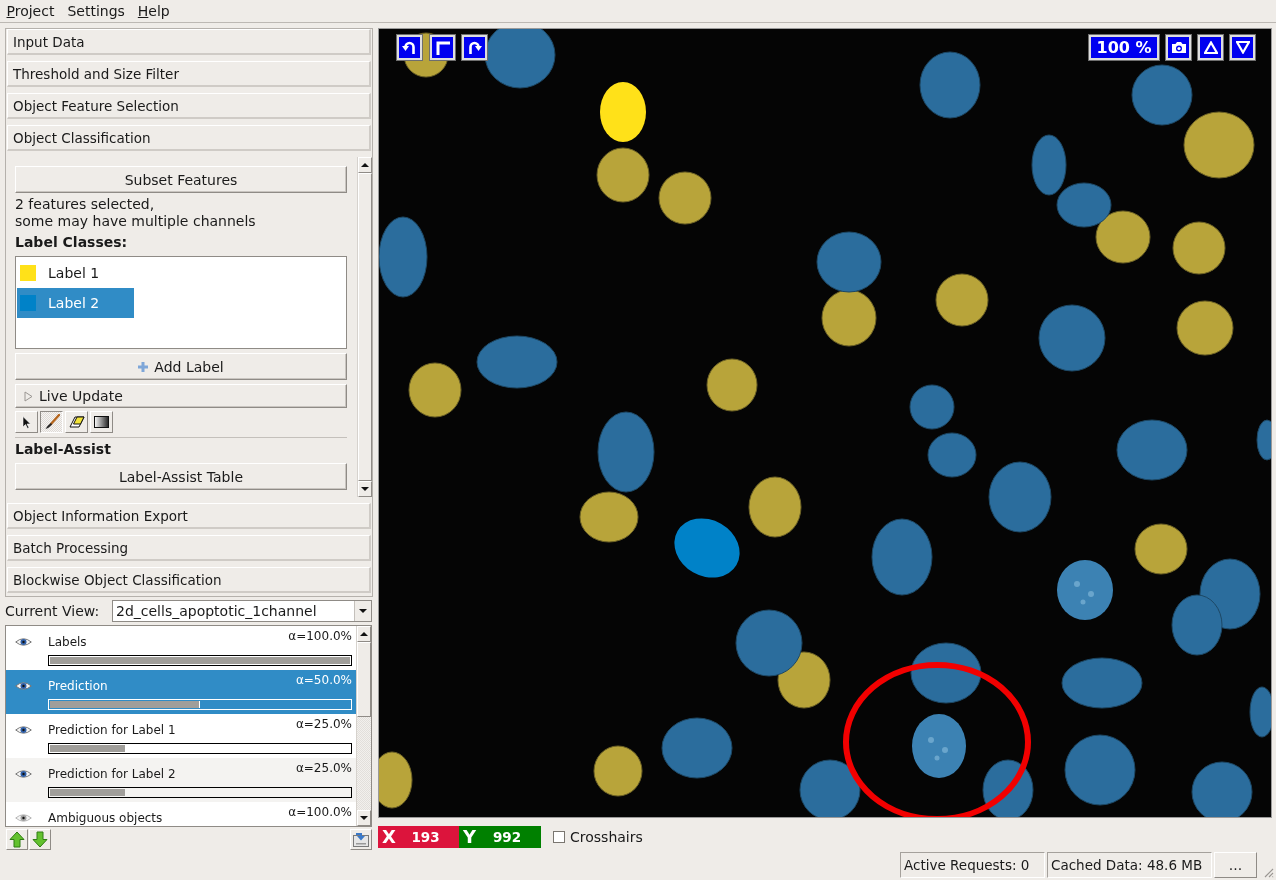 The height and width of the screenshot is (880, 1276). What do you see at coordinates (189, 548) in the screenshot?
I see `applet-header: Batch Processing` at bounding box center [189, 548].